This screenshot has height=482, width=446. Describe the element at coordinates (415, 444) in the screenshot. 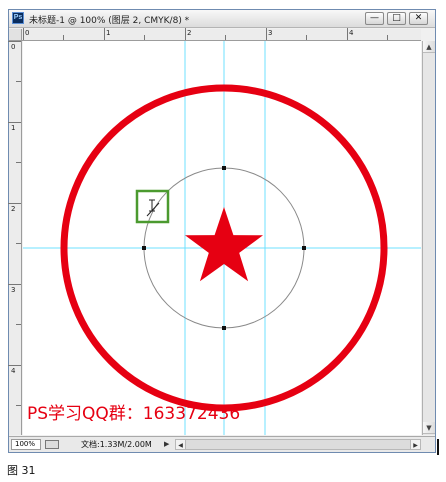

I see `scroll-right-button: ▶` at that location.